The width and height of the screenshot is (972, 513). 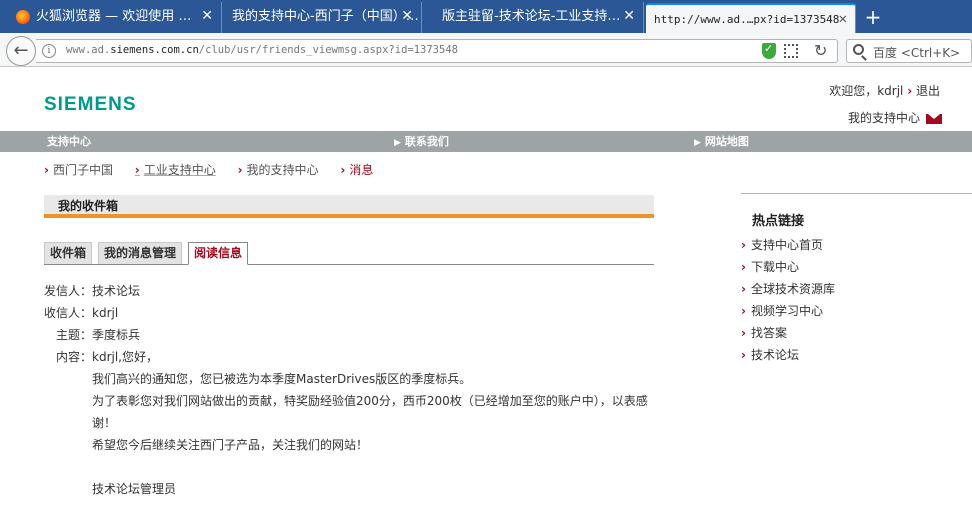 What do you see at coordinates (278, 170) in the screenshot?
I see `breadcrumb-my-support: › 我的支持中心` at bounding box center [278, 170].